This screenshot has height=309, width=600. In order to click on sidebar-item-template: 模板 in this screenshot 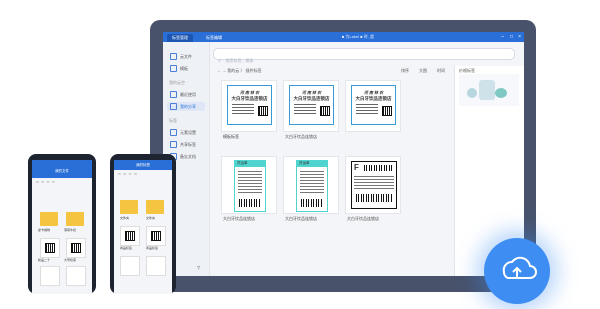, I will do `click(186, 68)`.